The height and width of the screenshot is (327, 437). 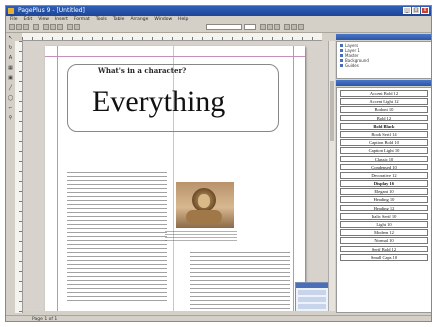 I want to click on table-tool-icon: ▦, so click(x=10, y=68).